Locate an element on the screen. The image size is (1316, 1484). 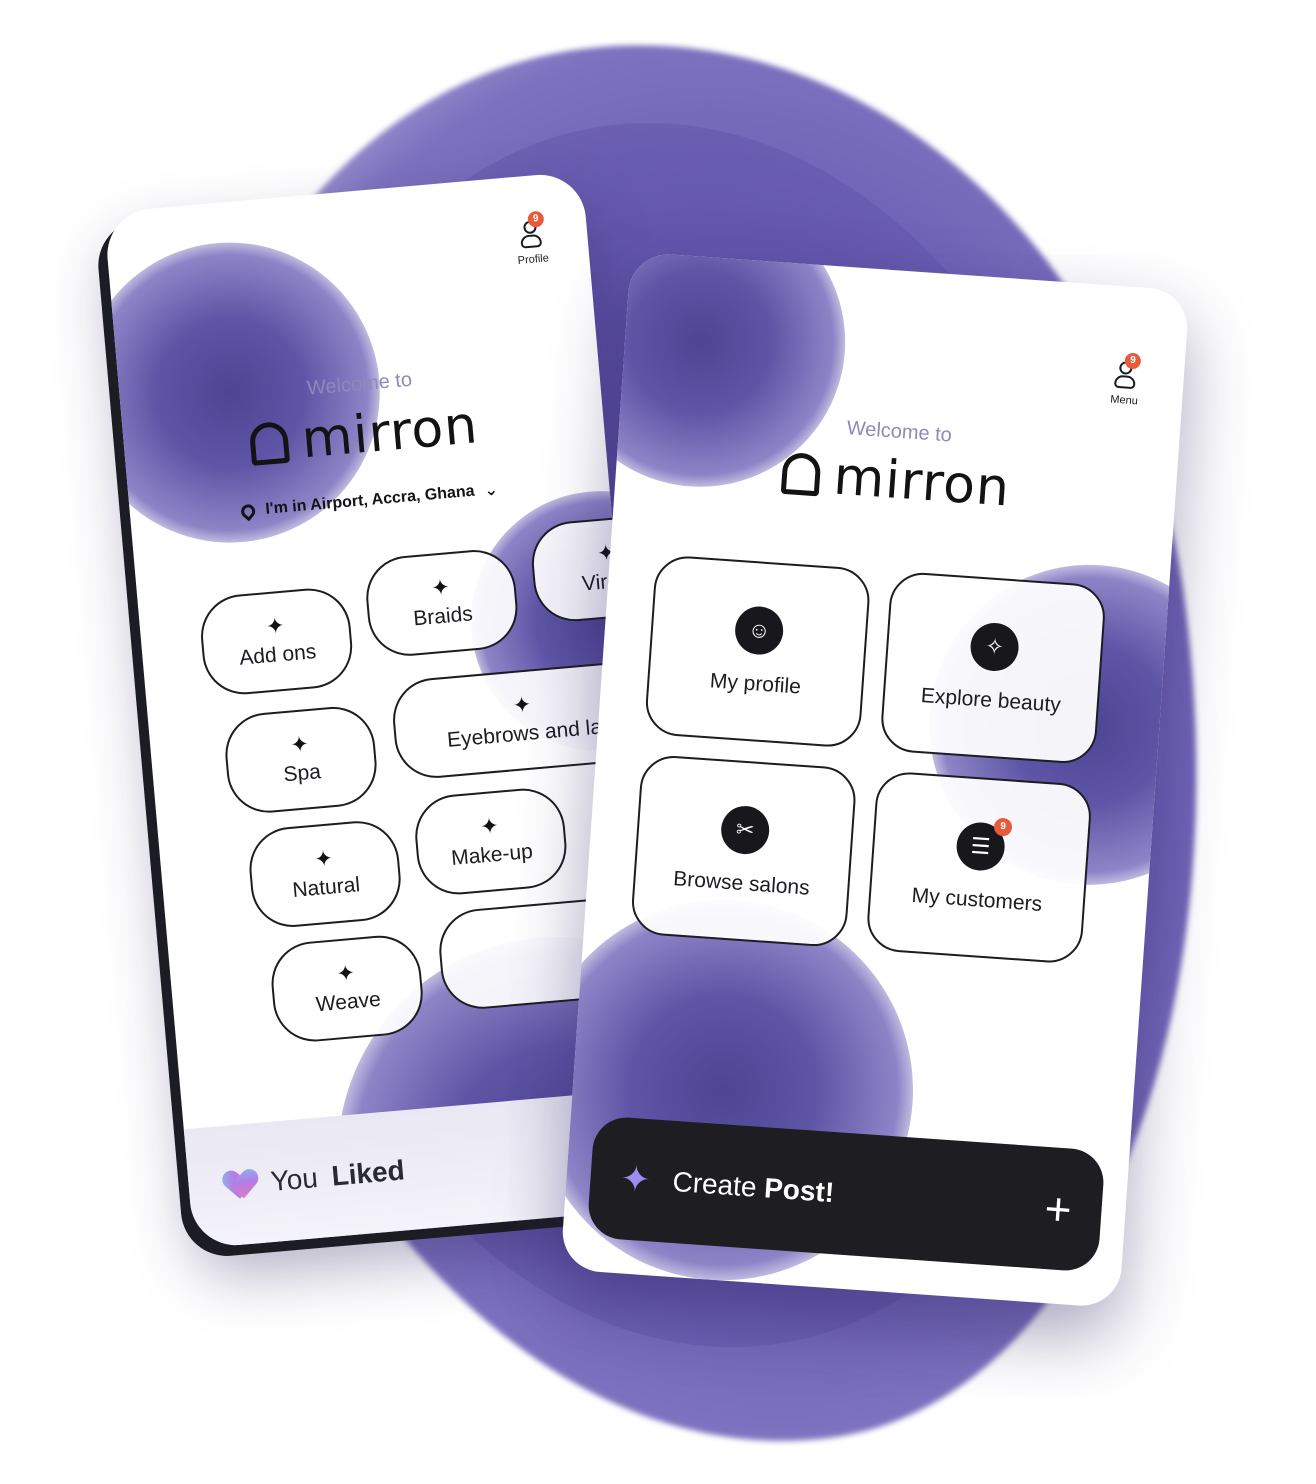
menu-label: Menu is located at coordinates (1124, 400).